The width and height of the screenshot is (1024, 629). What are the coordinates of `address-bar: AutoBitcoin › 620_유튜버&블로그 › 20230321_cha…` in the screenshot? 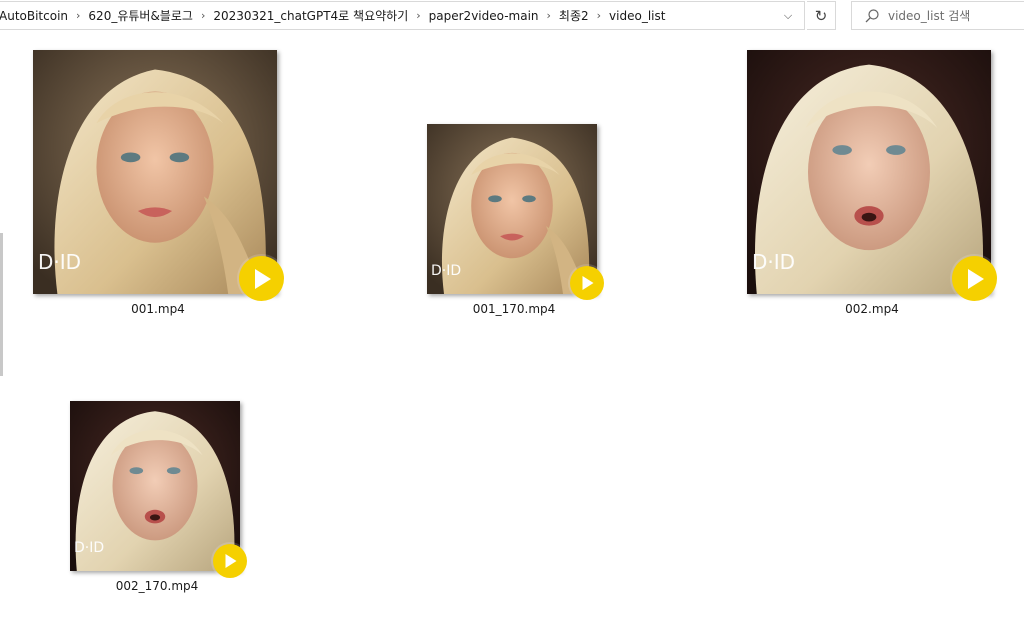 It's located at (402, 15).